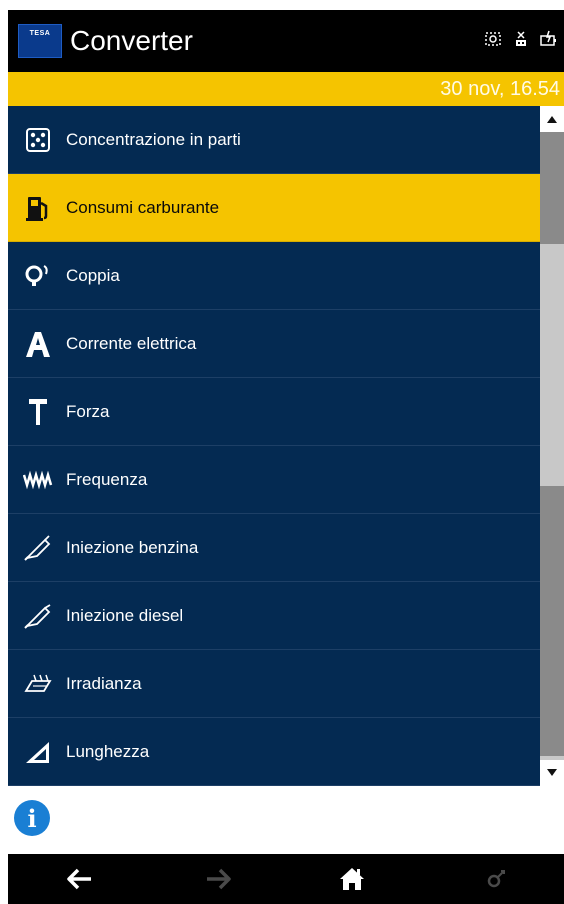 Image resolution: width=564 pixels, height=904 pixels. What do you see at coordinates (40, 33) in the screenshot?
I see `logo-text: TESA` at bounding box center [40, 33].